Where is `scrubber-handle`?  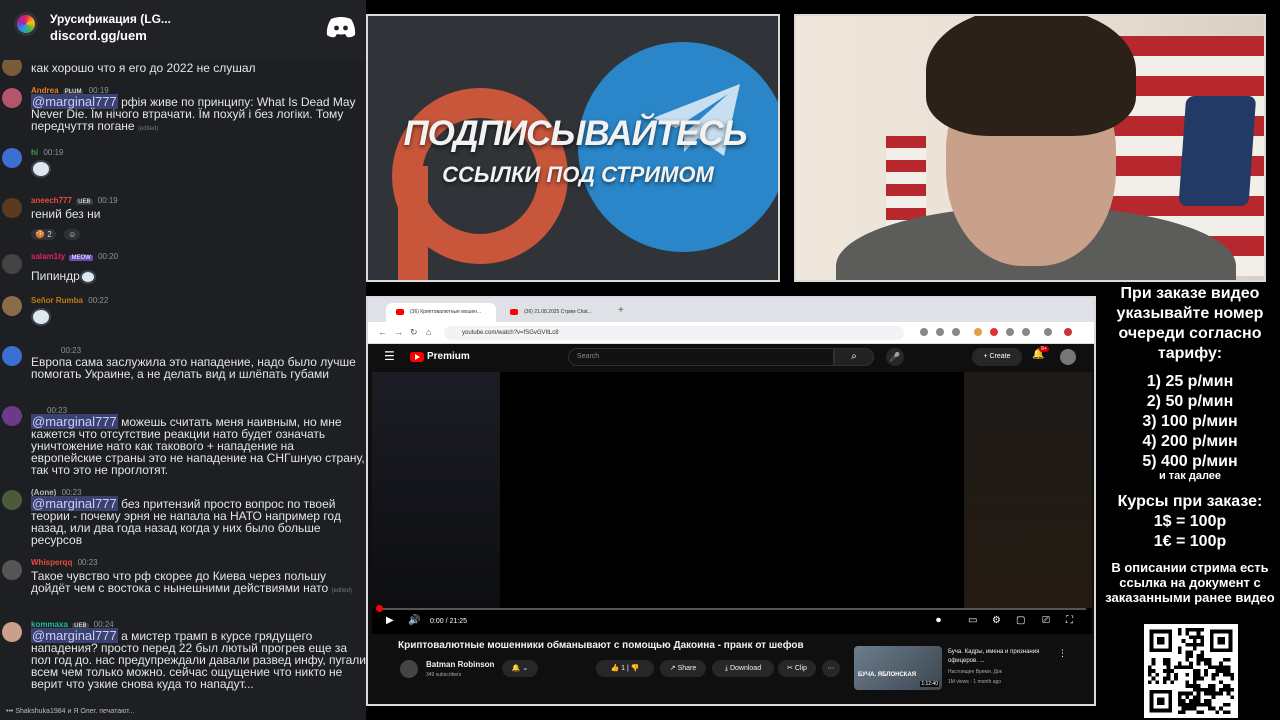 scrubber-handle is located at coordinates (379, 608).